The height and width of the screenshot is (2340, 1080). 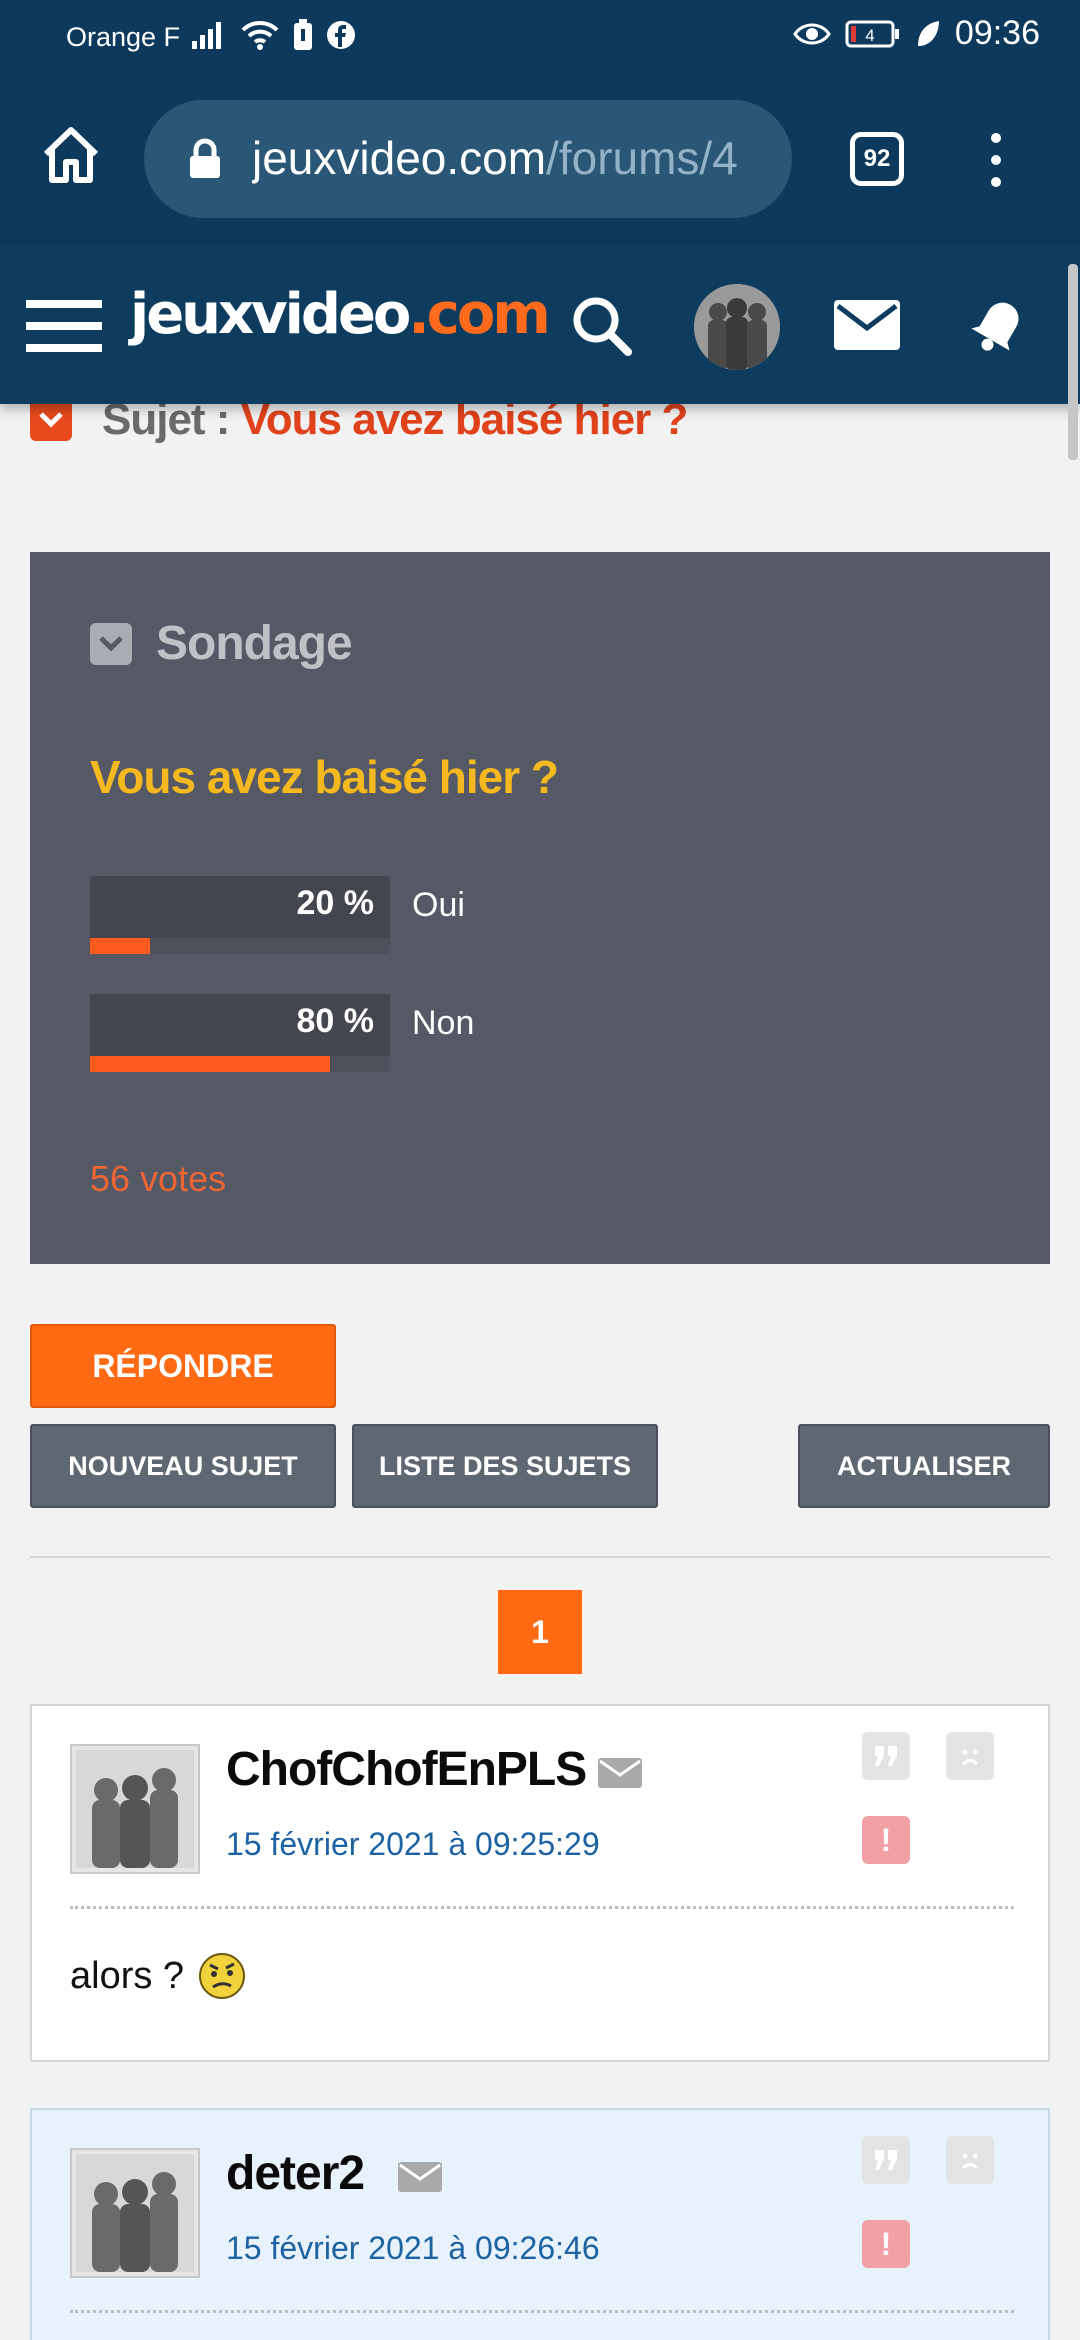 What do you see at coordinates (240, 915) in the screenshot?
I see `poll-bar: 20 %` at bounding box center [240, 915].